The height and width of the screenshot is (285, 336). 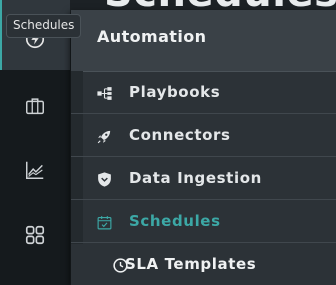 What do you see at coordinates (152, 36) in the screenshot?
I see `menu-header-label: Automation` at bounding box center [152, 36].